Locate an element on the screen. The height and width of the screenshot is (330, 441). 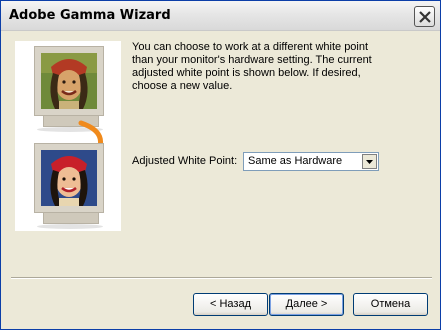
portrait-before-image is located at coordinates (69, 81).